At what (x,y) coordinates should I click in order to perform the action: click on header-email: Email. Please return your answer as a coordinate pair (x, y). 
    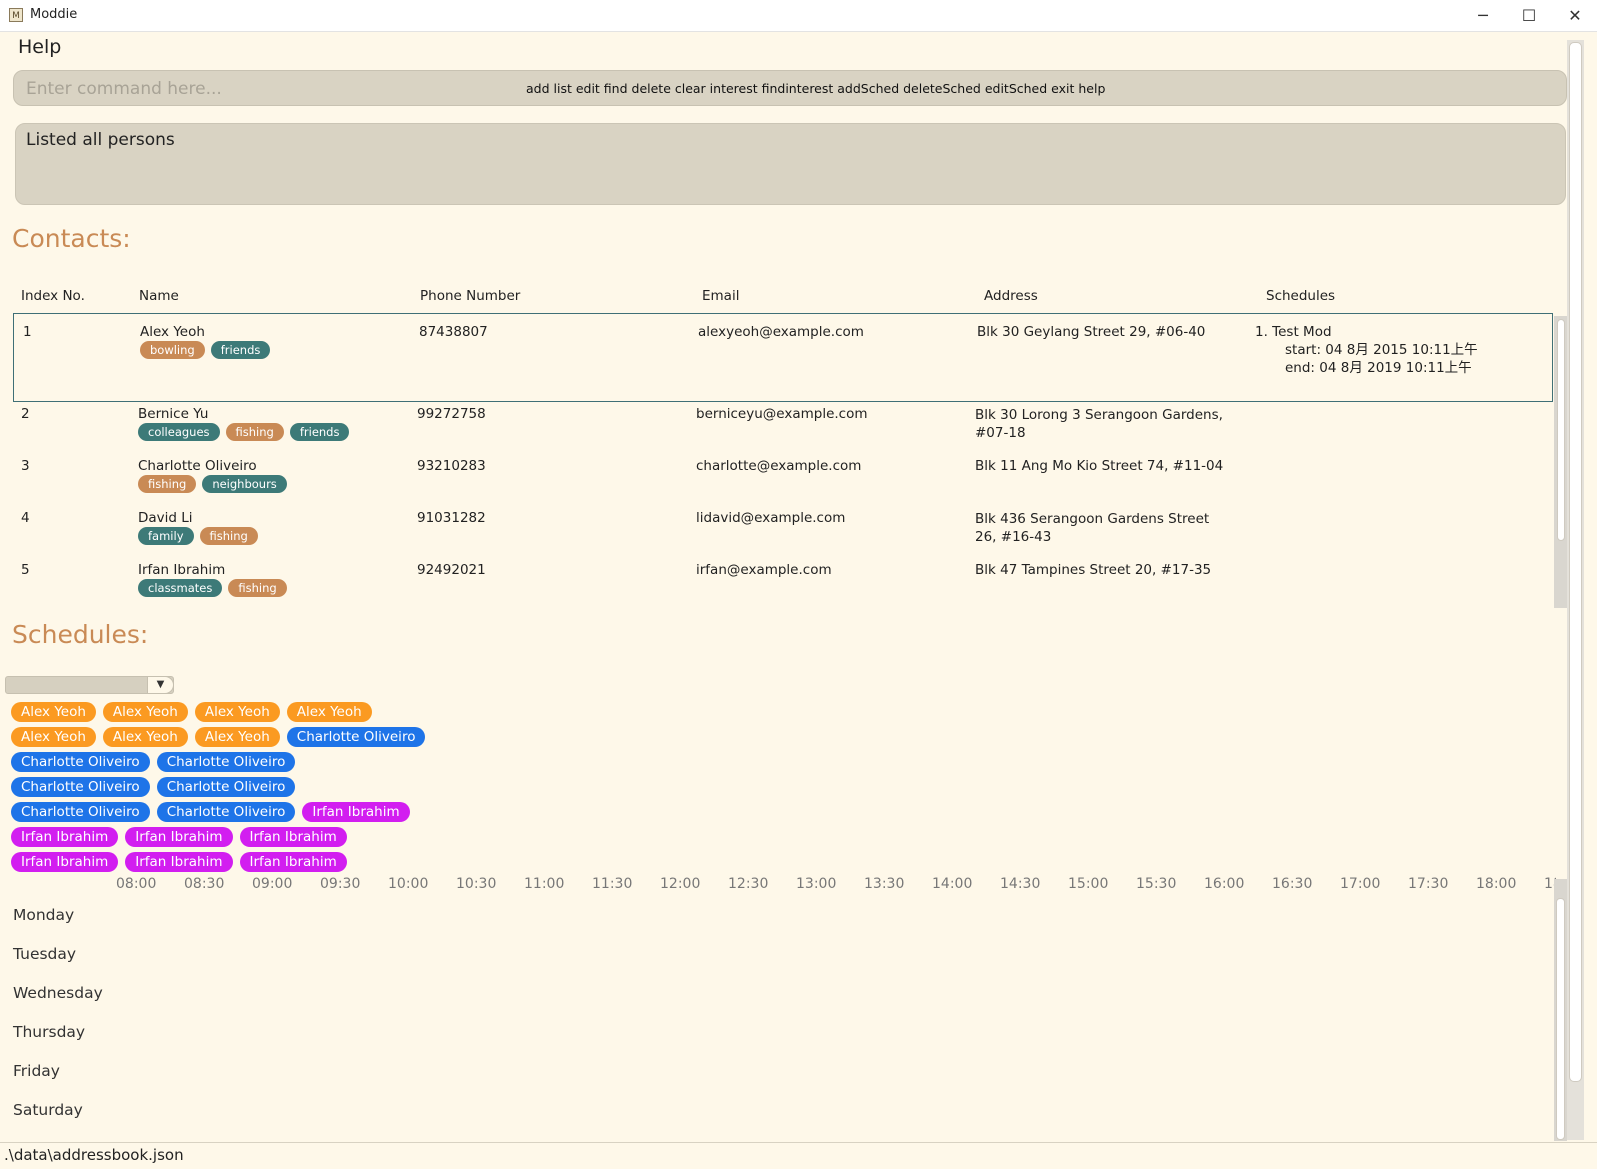
    Looking at the image, I should click on (721, 296).